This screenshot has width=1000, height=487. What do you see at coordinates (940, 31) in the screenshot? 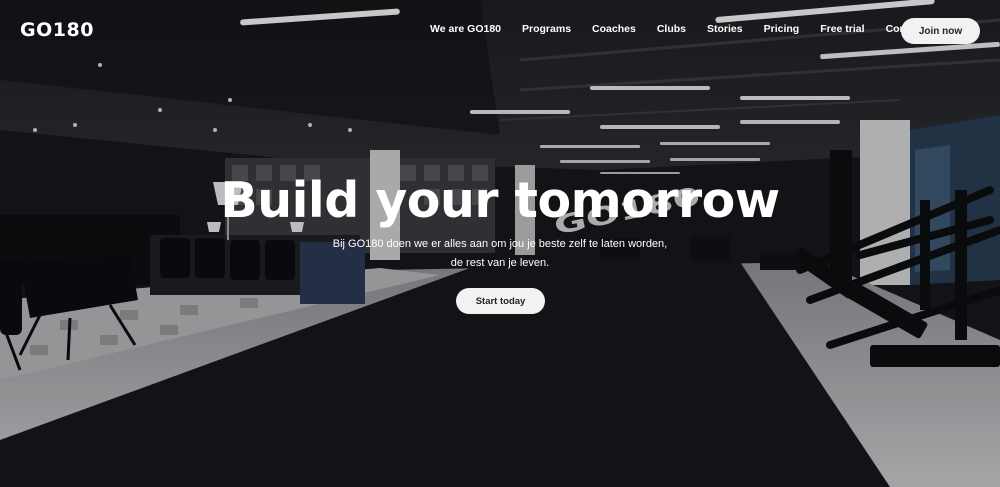
I see `join-now-button: Join now` at bounding box center [940, 31].